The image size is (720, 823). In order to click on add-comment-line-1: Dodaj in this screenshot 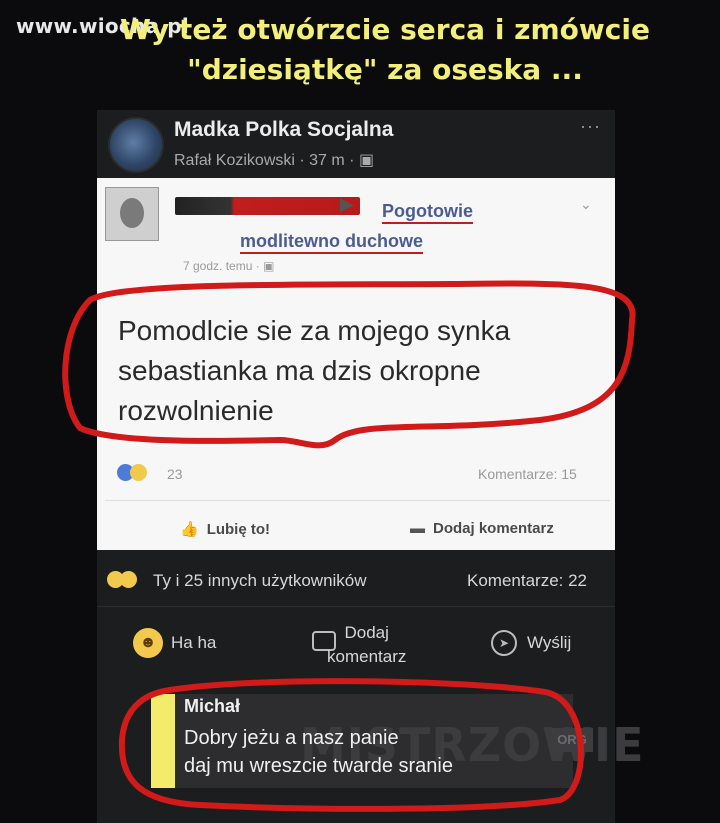, I will do `click(366, 632)`.